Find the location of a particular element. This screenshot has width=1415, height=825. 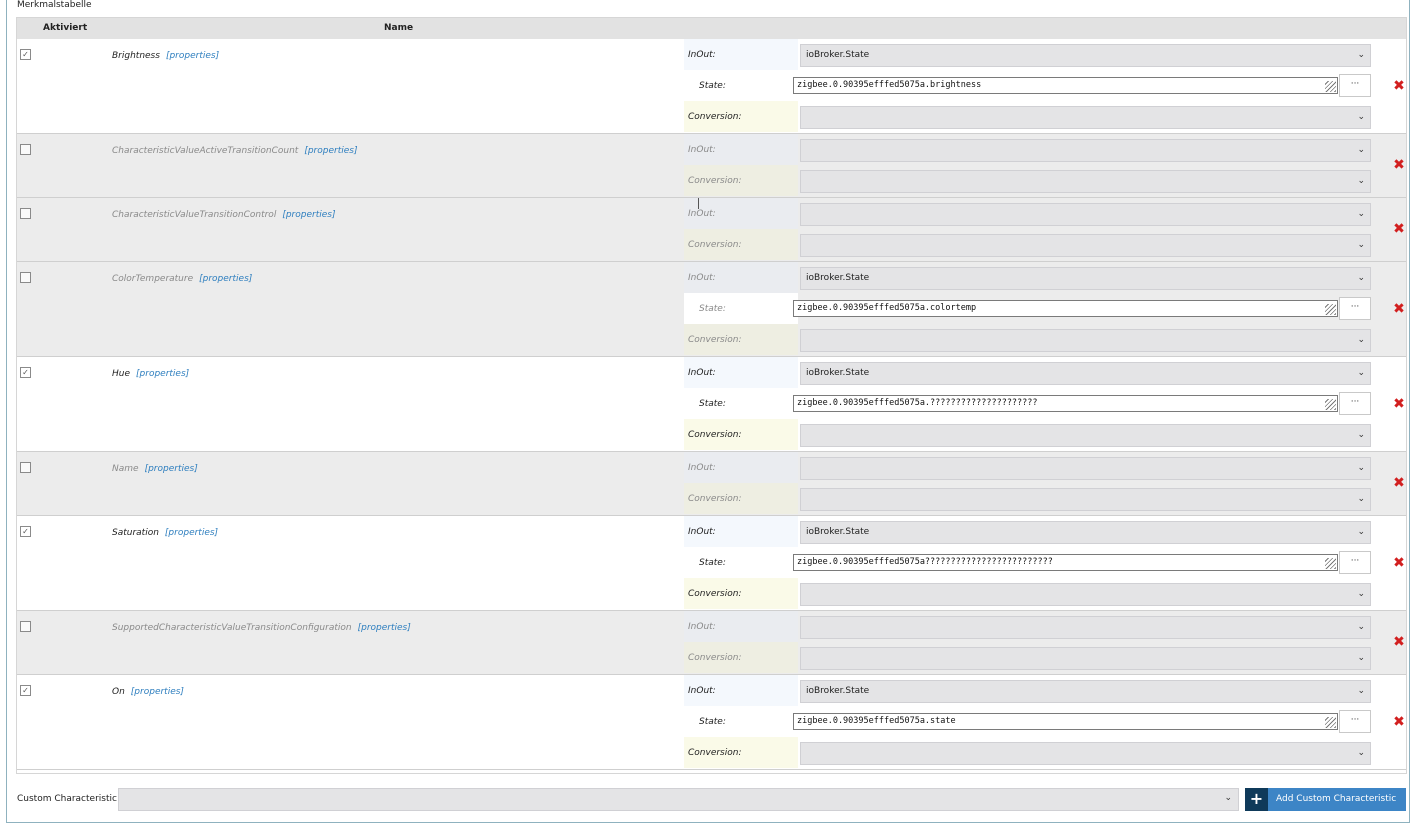

characteristic-name: Hue is located at coordinates (121, 374).